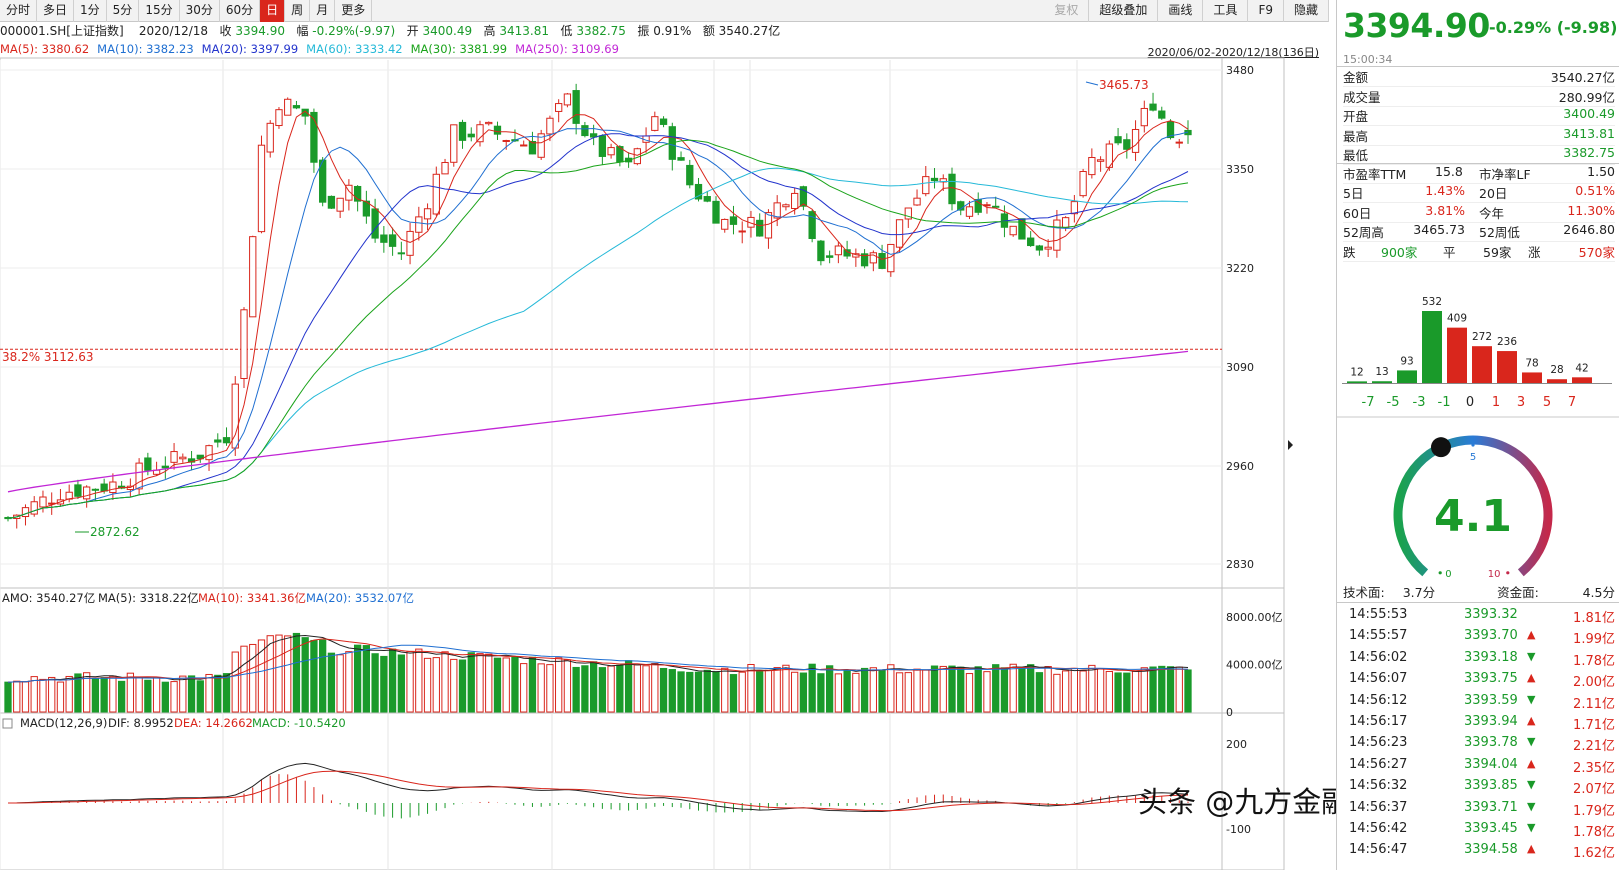 The width and height of the screenshot is (1619, 870). I want to click on gauge-pointer, so click(1440, 447).